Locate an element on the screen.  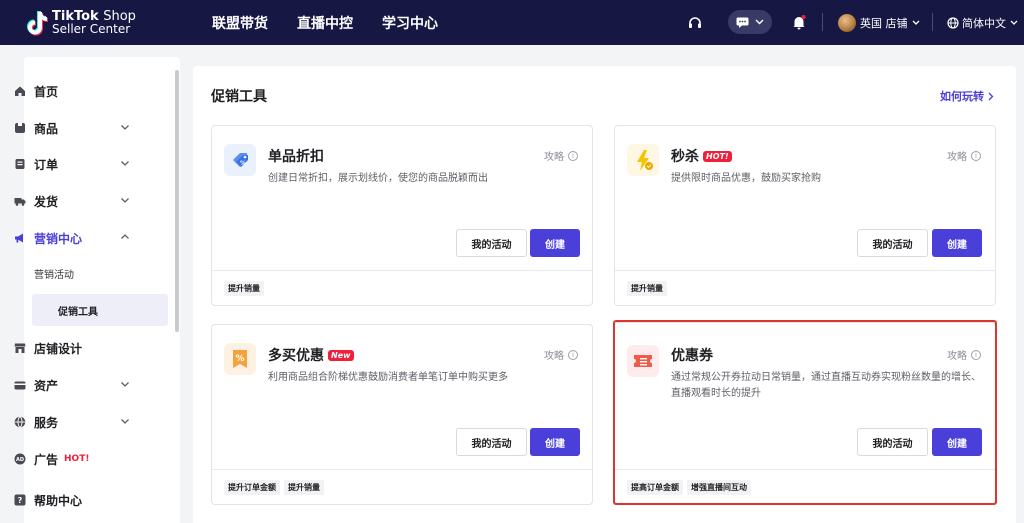
store-switcher: 英国 店铺 is located at coordinates (879, 22).